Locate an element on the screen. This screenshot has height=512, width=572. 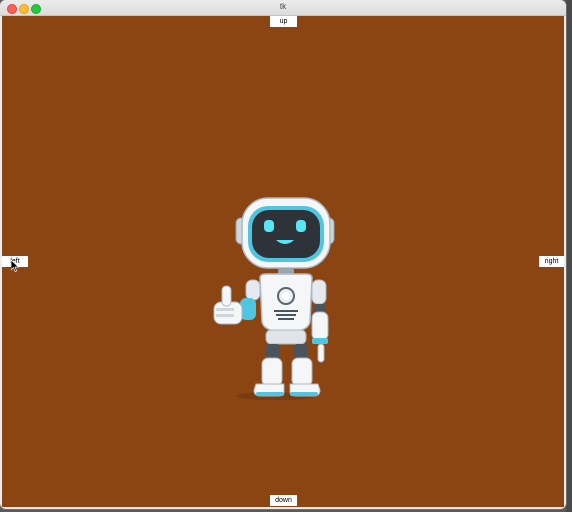
title-bar: tk is located at coordinates (283, 8).